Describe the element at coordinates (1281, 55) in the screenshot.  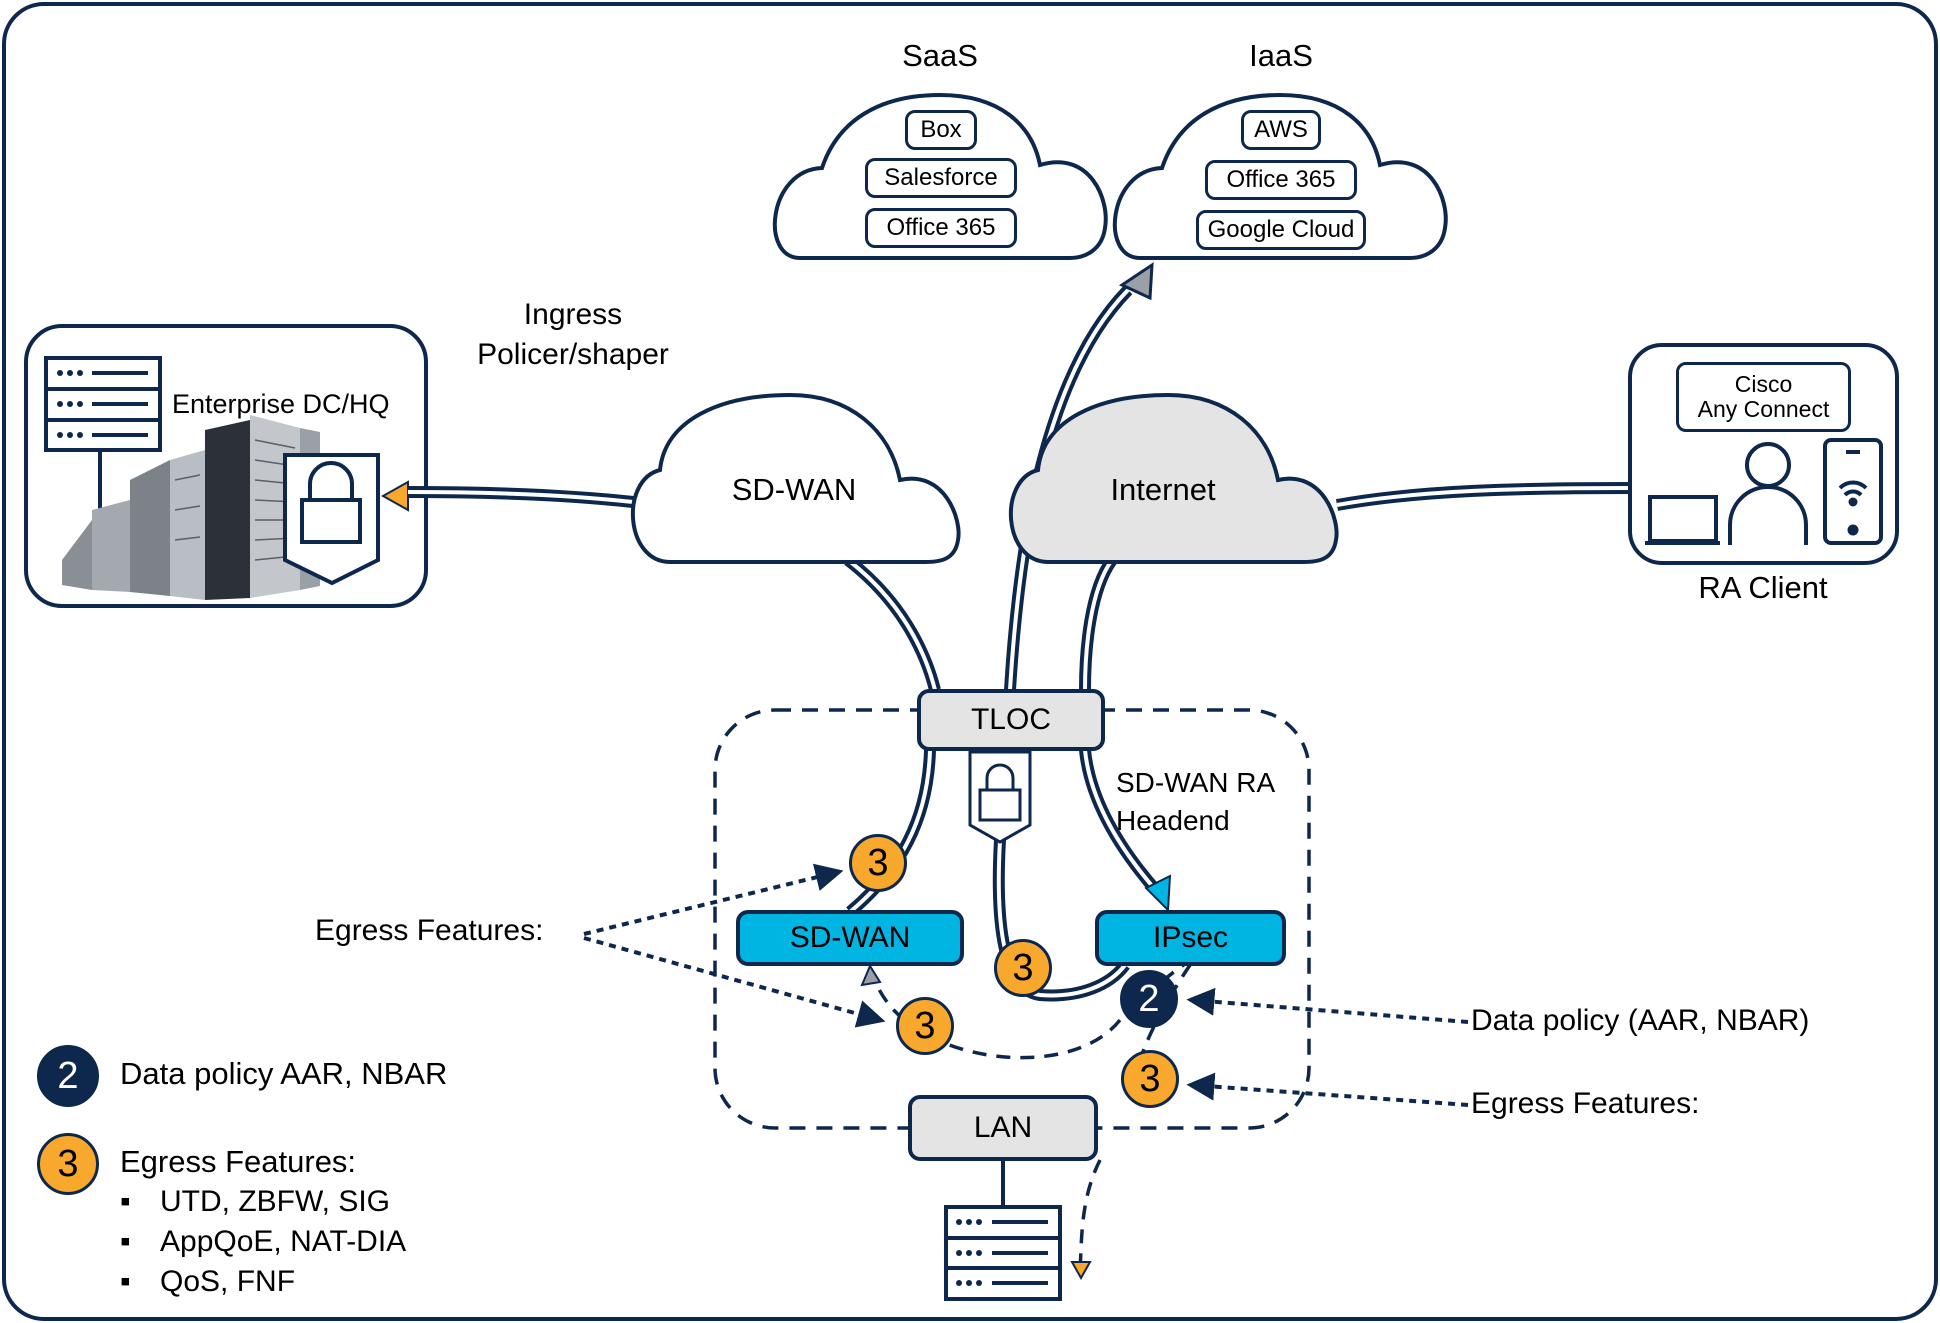
I see `iaas-label: IaaS` at that location.